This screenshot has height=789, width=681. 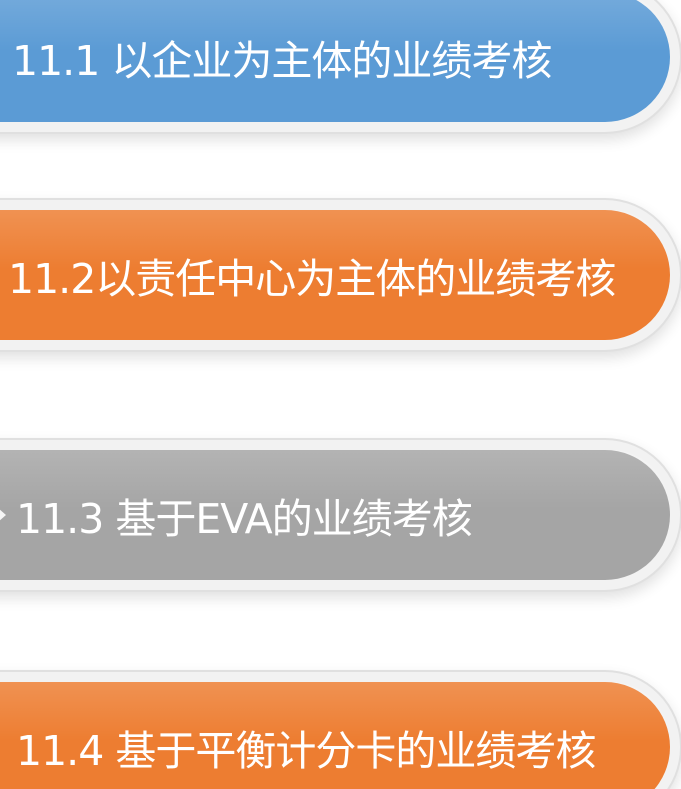 I want to click on section-tab-label: 11.2以责任中心为主体的业绩考核, so click(x=312, y=279).